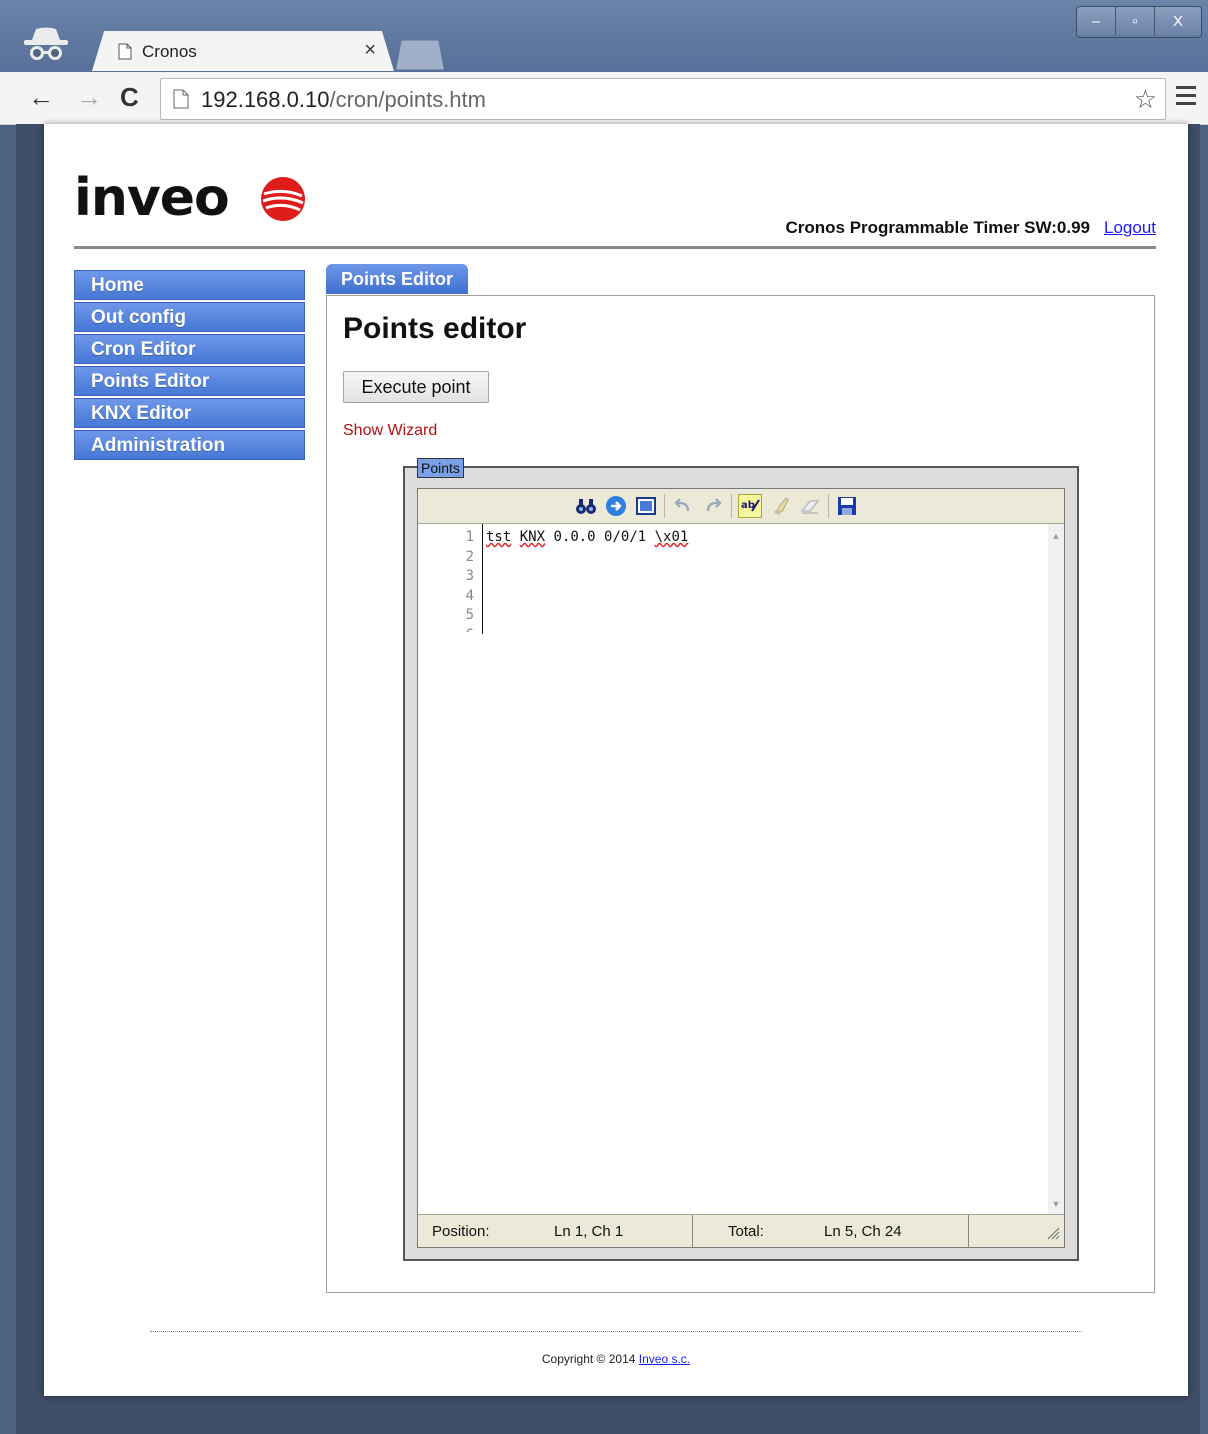 This screenshot has height=1434, width=1208. Describe the element at coordinates (469, 595) in the screenshot. I see `line-number: 4` at that location.